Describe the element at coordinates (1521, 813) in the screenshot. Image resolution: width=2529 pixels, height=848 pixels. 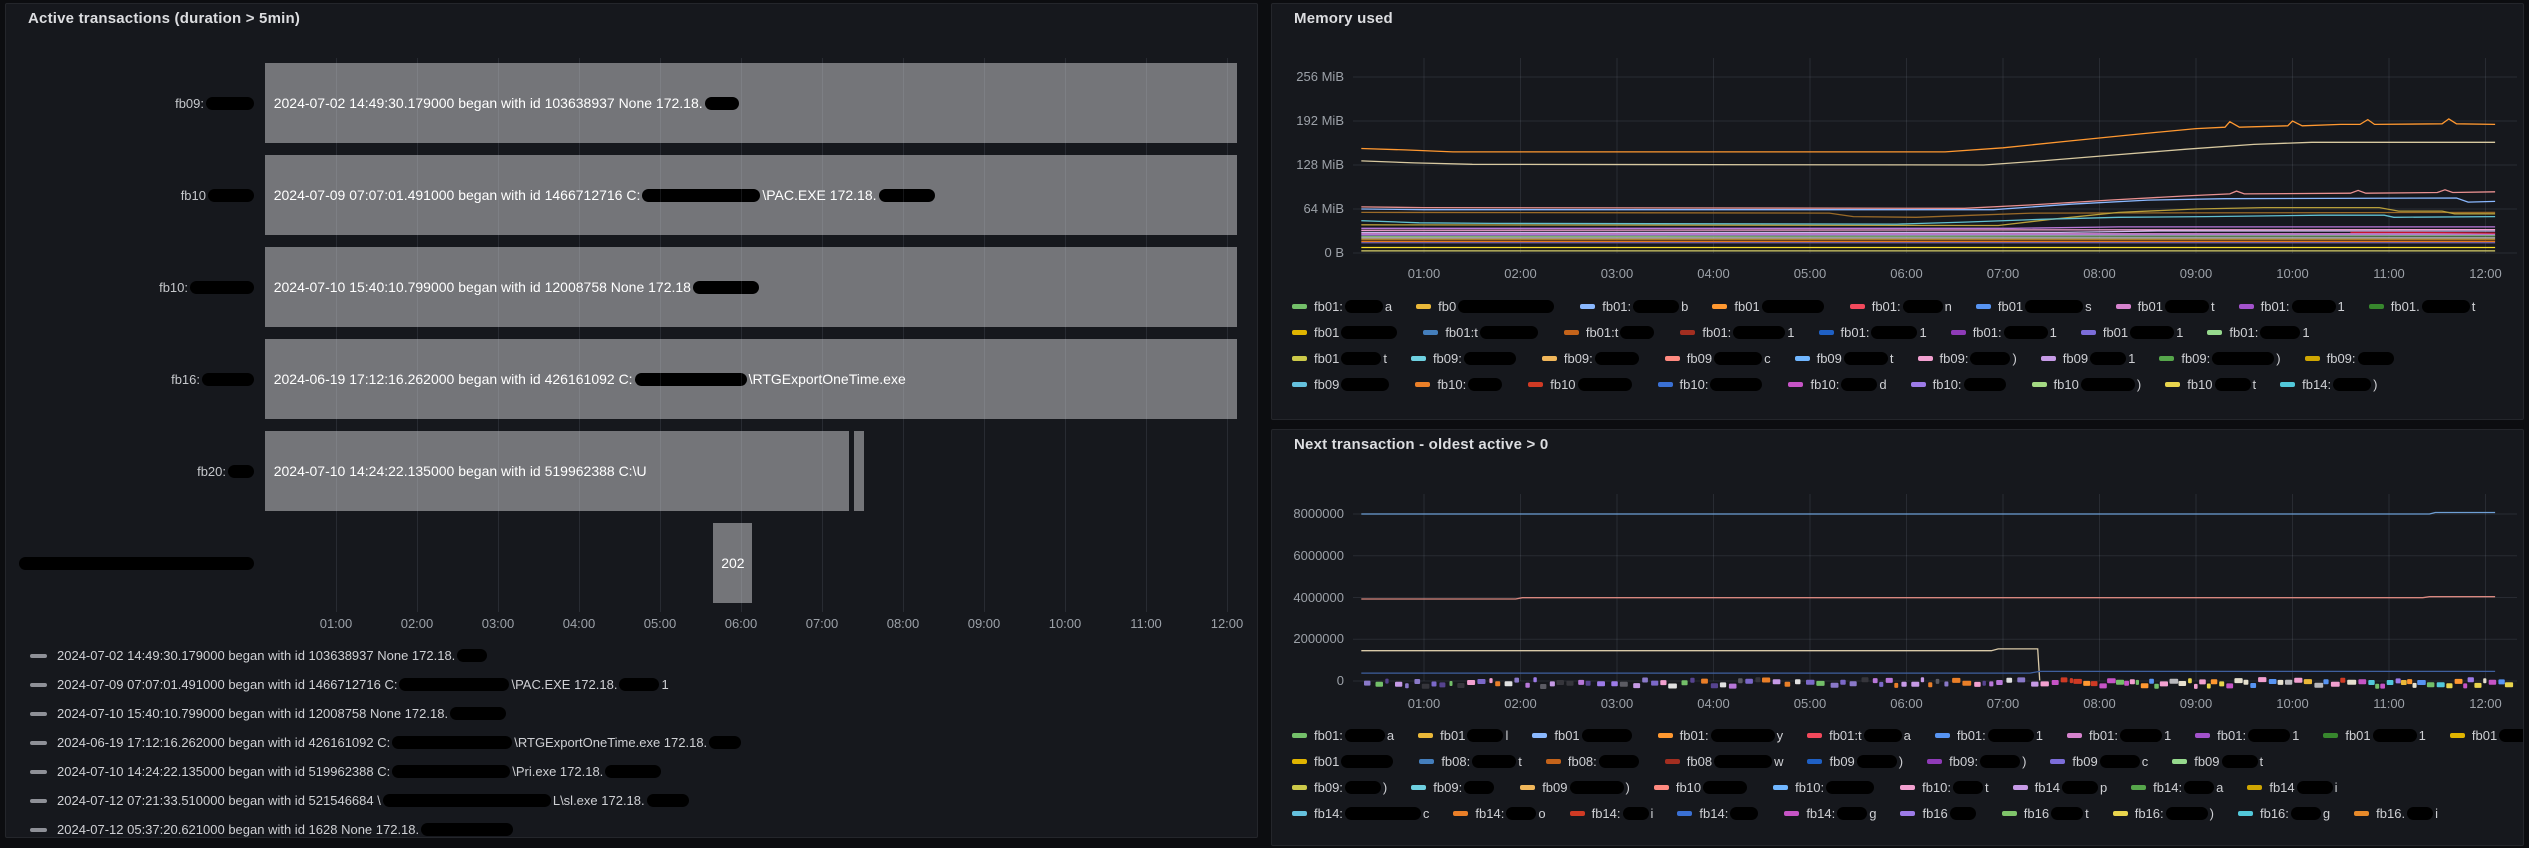
I see `redaction` at that location.